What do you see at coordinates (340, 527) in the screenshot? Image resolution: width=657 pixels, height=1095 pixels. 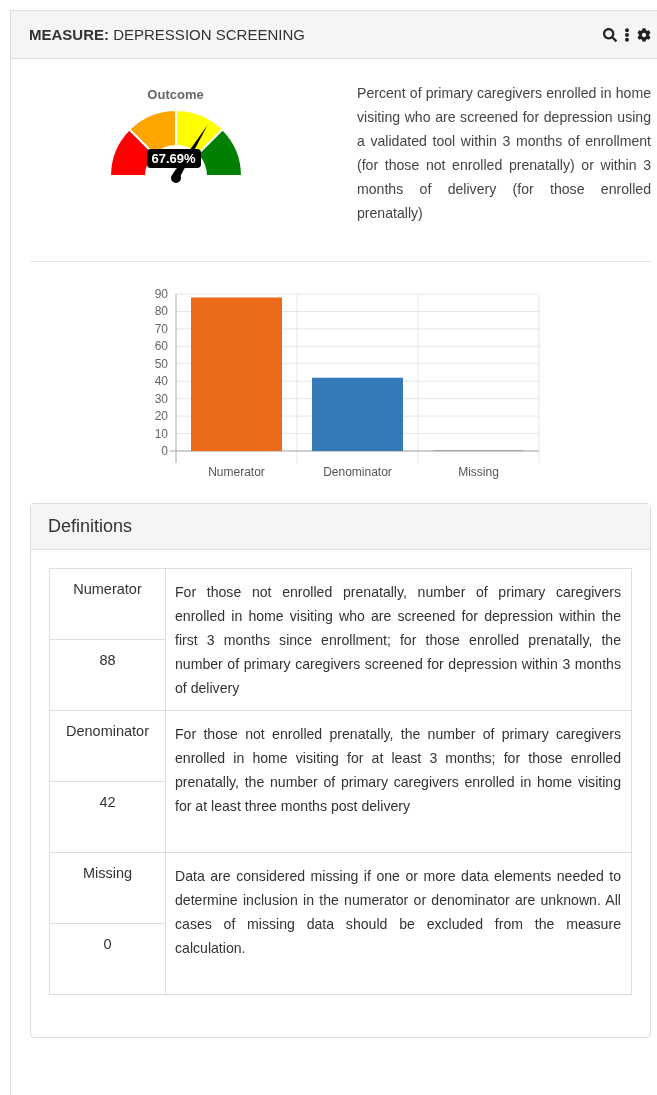 I see `definitions-title: Definitions` at bounding box center [340, 527].